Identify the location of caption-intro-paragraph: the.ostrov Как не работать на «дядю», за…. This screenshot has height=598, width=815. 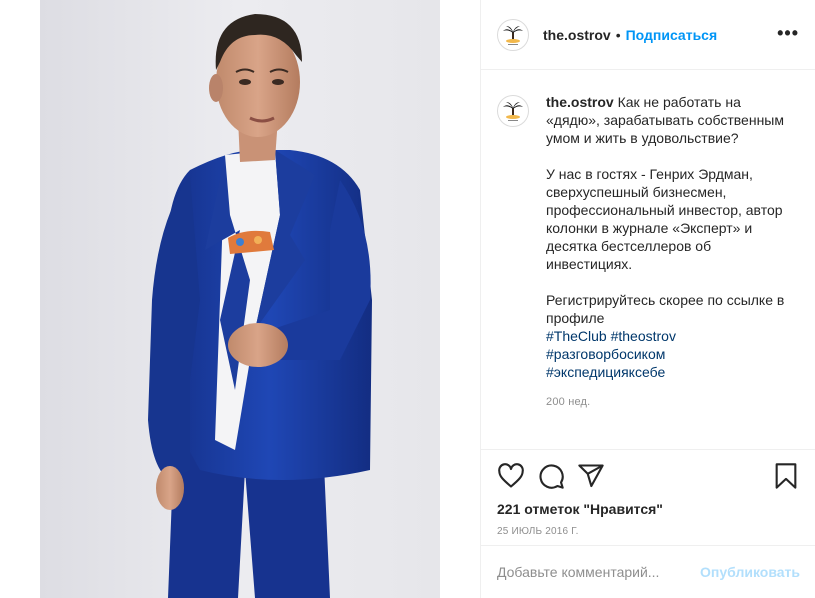
(671, 120).